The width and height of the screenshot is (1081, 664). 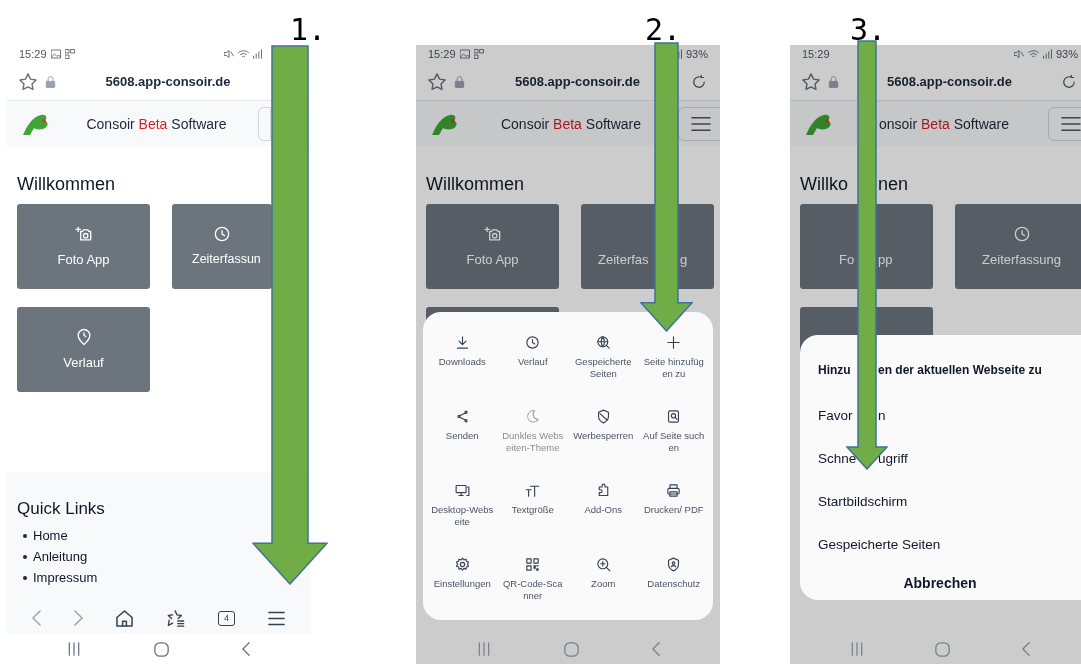 I want to click on tabs-button: 4, so click(x=226, y=618).